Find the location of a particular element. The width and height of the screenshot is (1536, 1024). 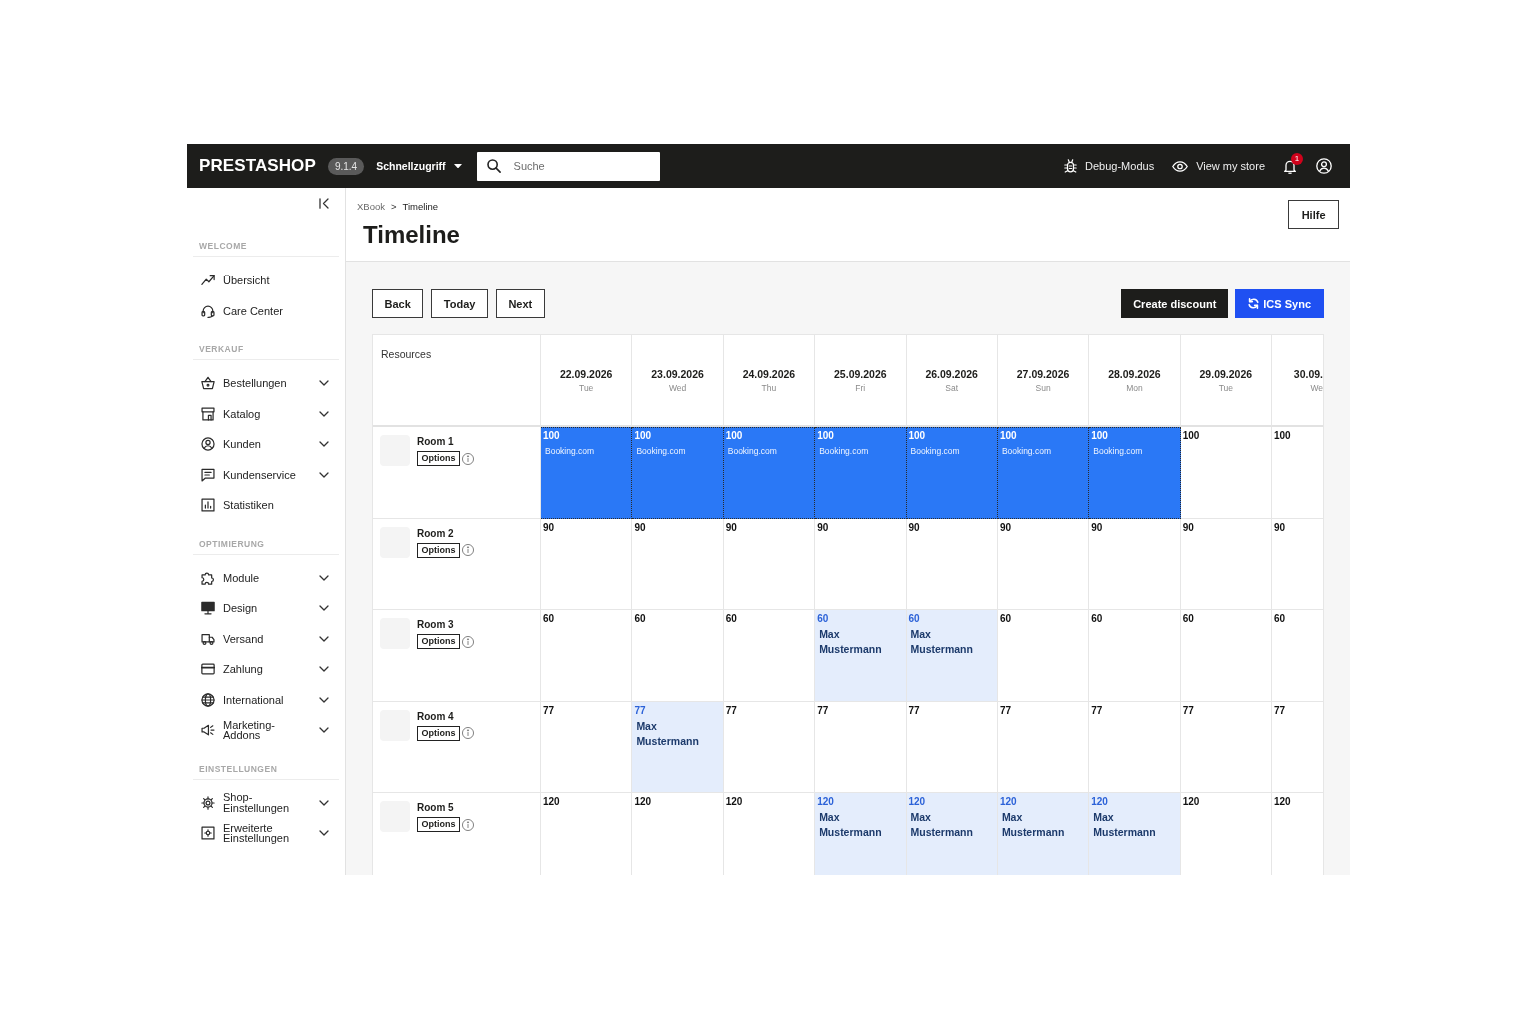

nav-button: Back is located at coordinates (398, 303).